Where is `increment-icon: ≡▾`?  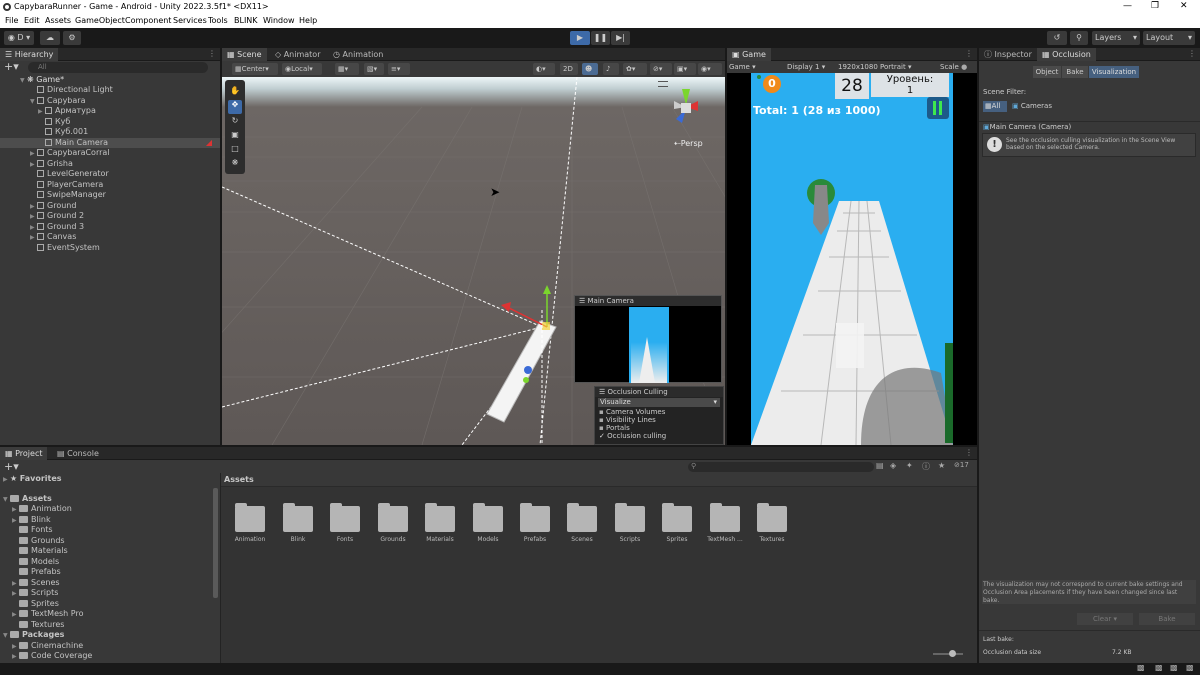 increment-icon: ≡▾ is located at coordinates (399, 69).